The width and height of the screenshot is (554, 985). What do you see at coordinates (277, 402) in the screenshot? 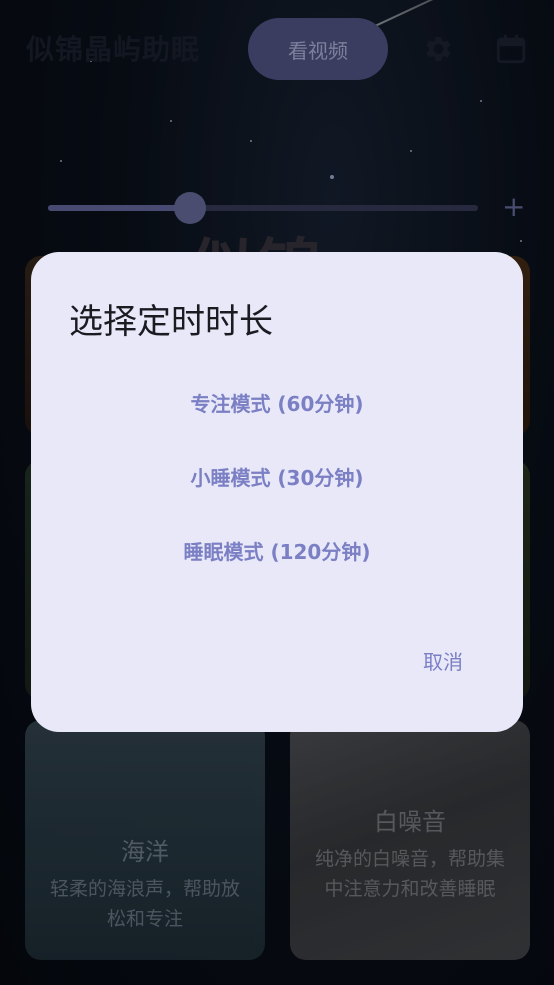
I see `option-focus-mode: 专注模式 (60分钟)` at bounding box center [277, 402].